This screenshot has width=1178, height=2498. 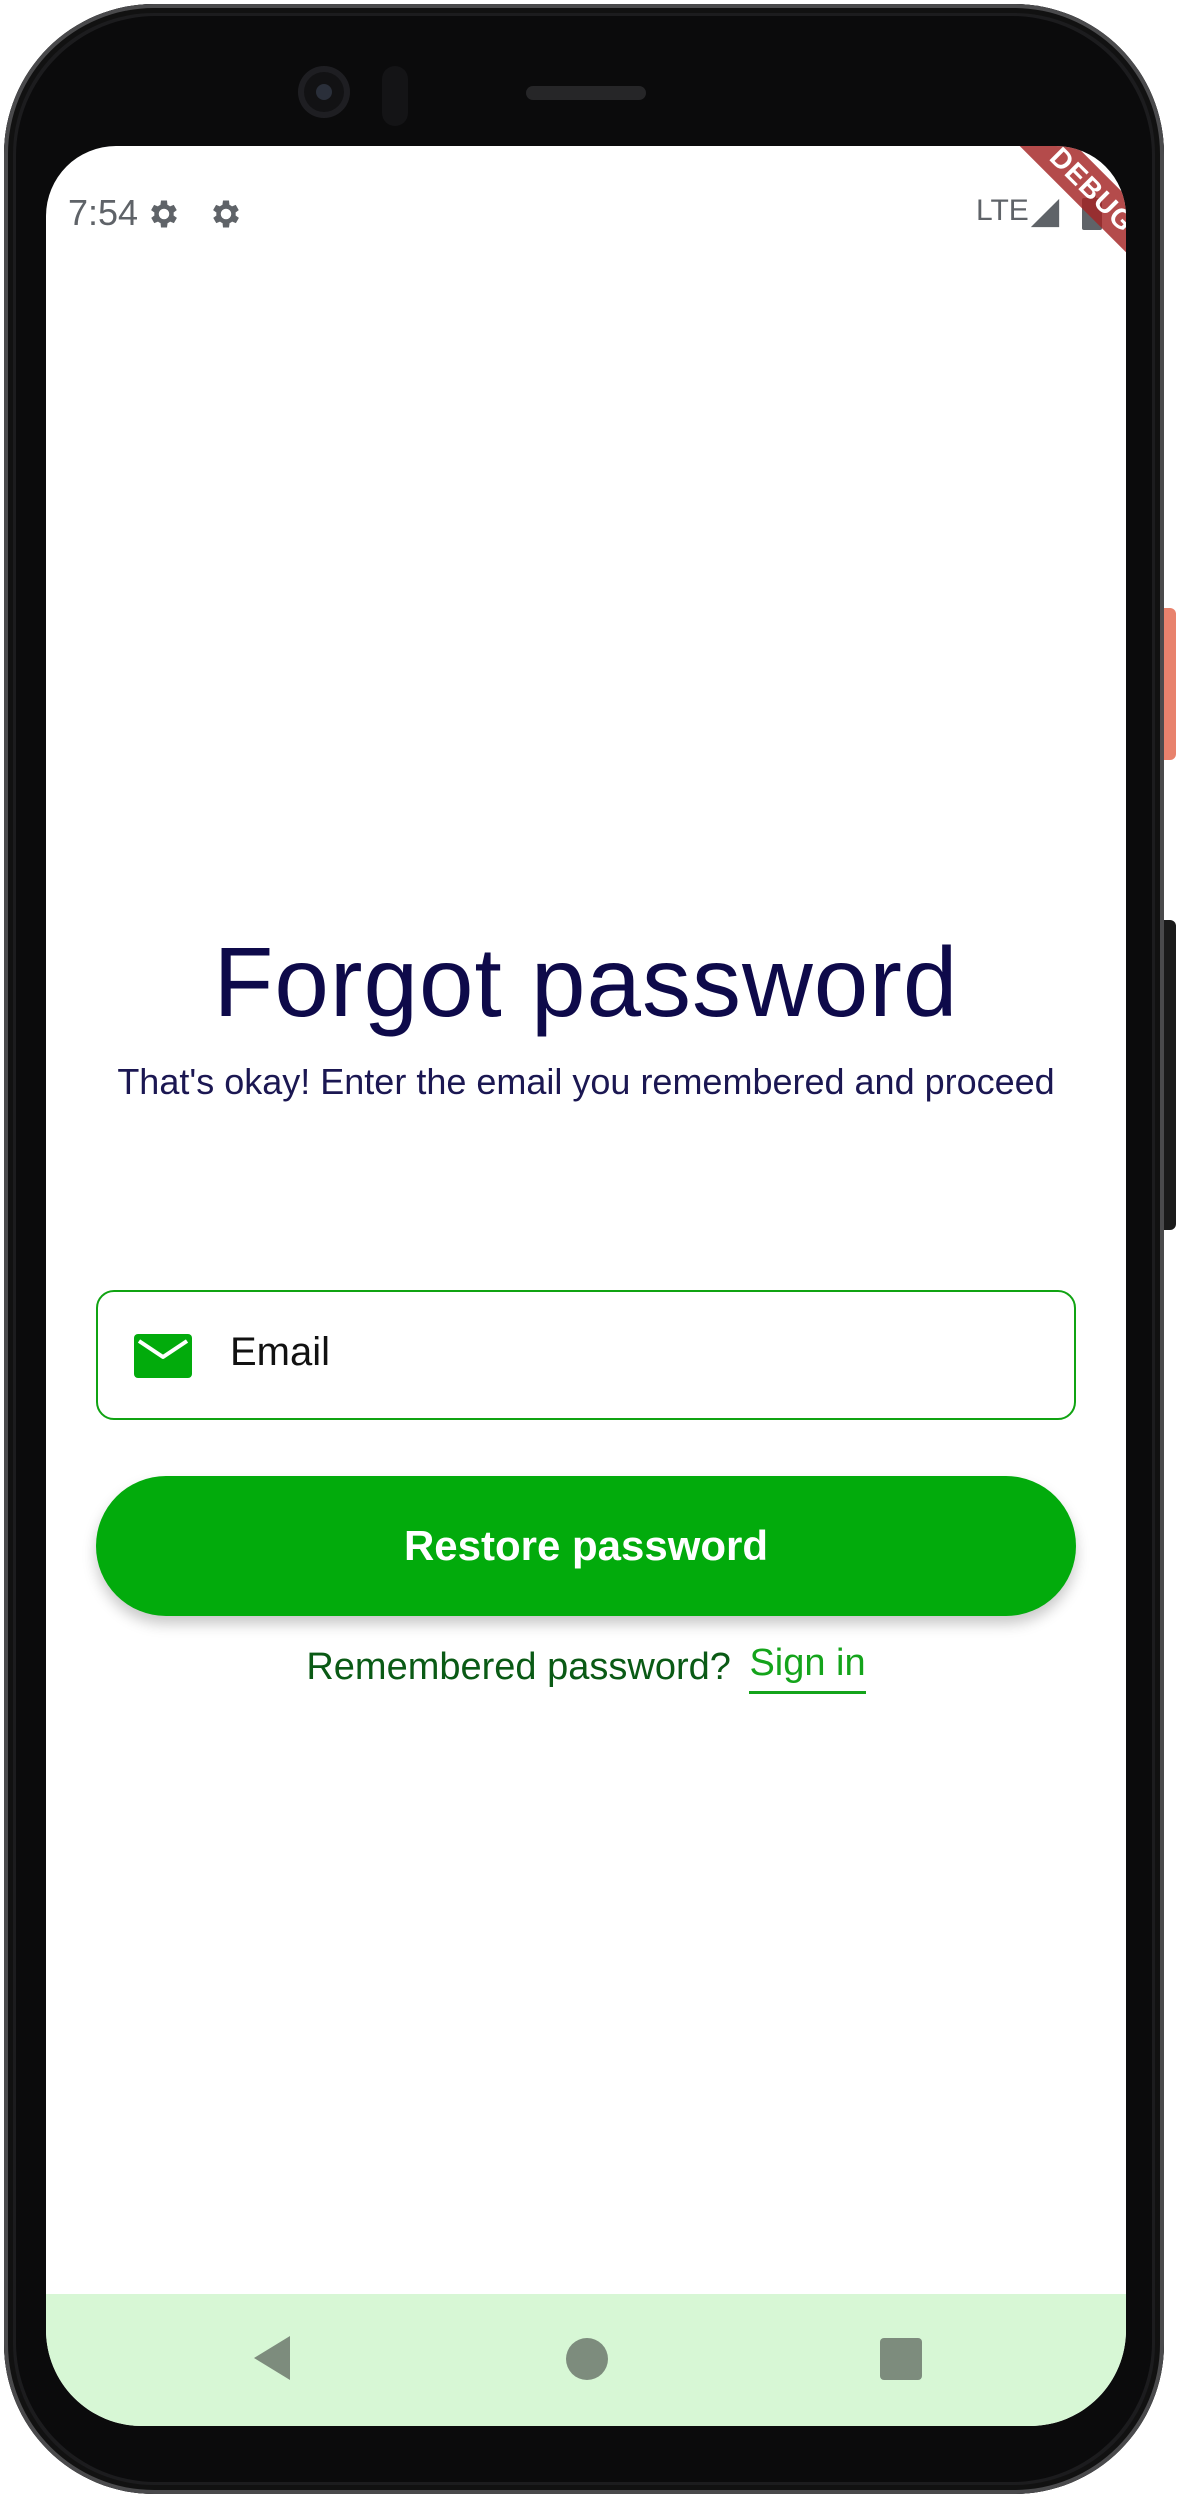 What do you see at coordinates (586, 1546) in the screenshot?
I see `restore-password-button: Restore password` at bounding box center [586, 1546].